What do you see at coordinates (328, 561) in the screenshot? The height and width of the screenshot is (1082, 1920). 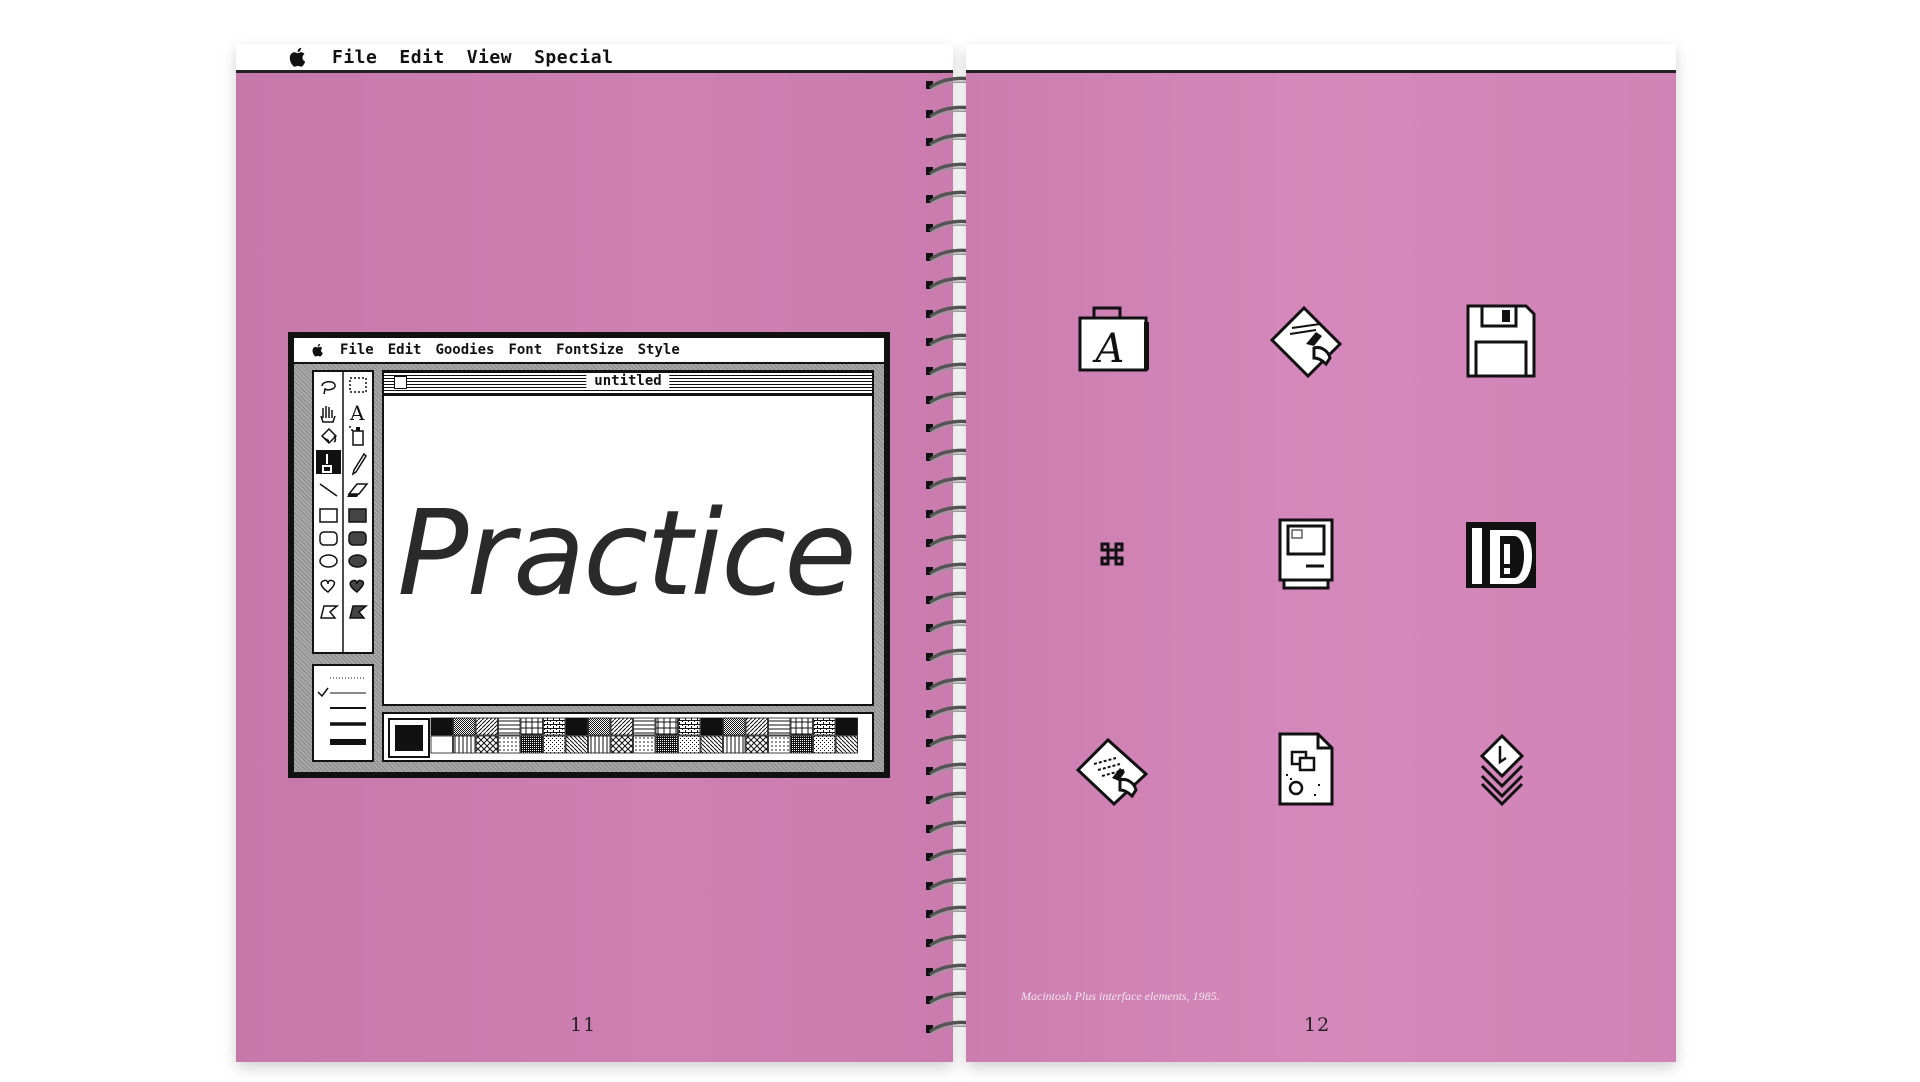 I see `oval-icon` at bounding box center [328, 561].